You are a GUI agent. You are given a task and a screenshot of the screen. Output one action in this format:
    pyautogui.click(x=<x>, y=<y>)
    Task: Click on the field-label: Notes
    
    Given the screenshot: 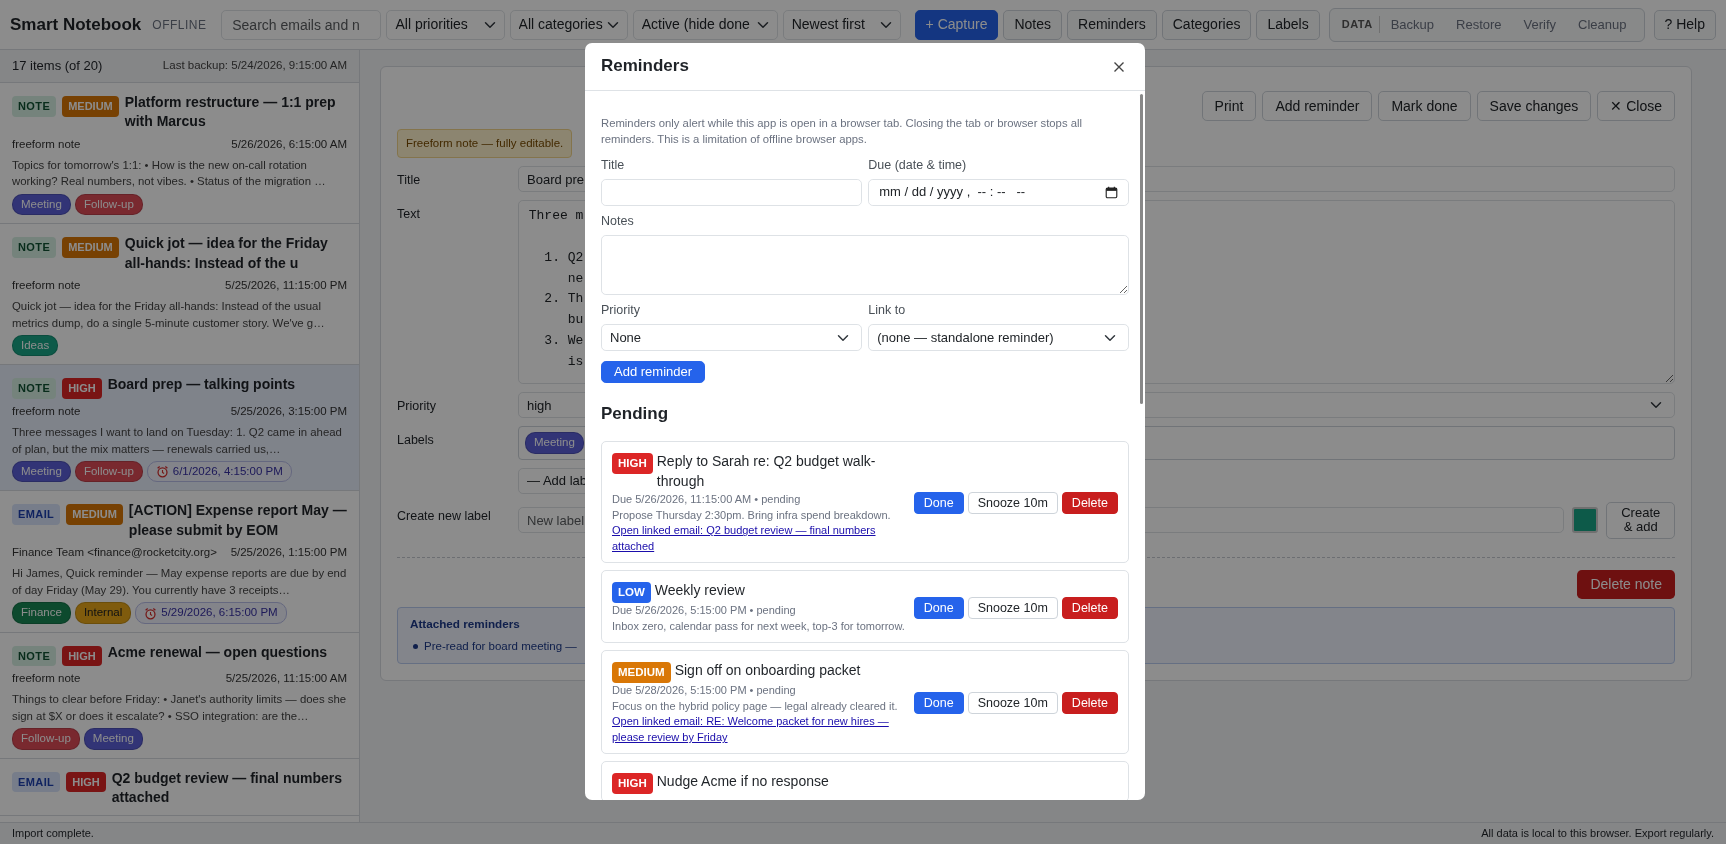 What is the action you would take?
    pyautogui.click(x=618, y=221)
    